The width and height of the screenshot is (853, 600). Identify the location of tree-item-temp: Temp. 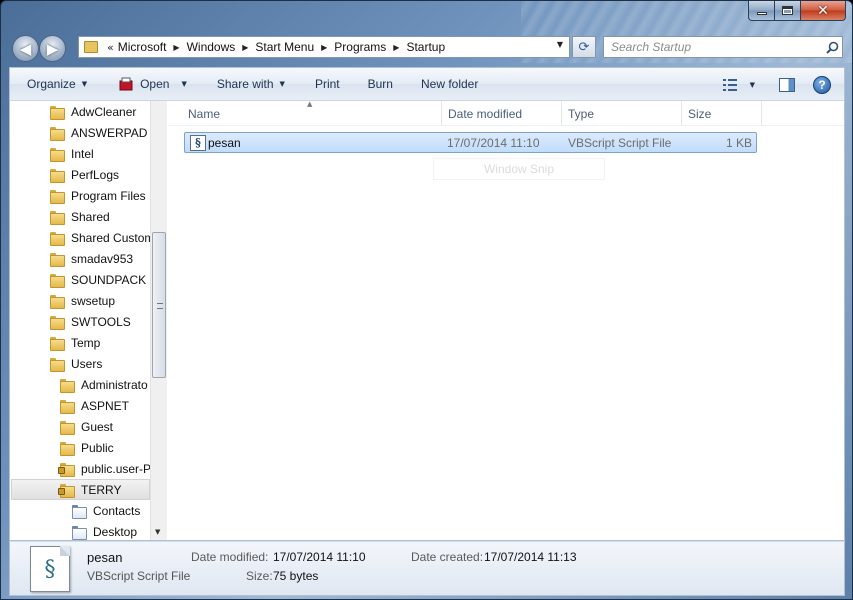
(75, 342).